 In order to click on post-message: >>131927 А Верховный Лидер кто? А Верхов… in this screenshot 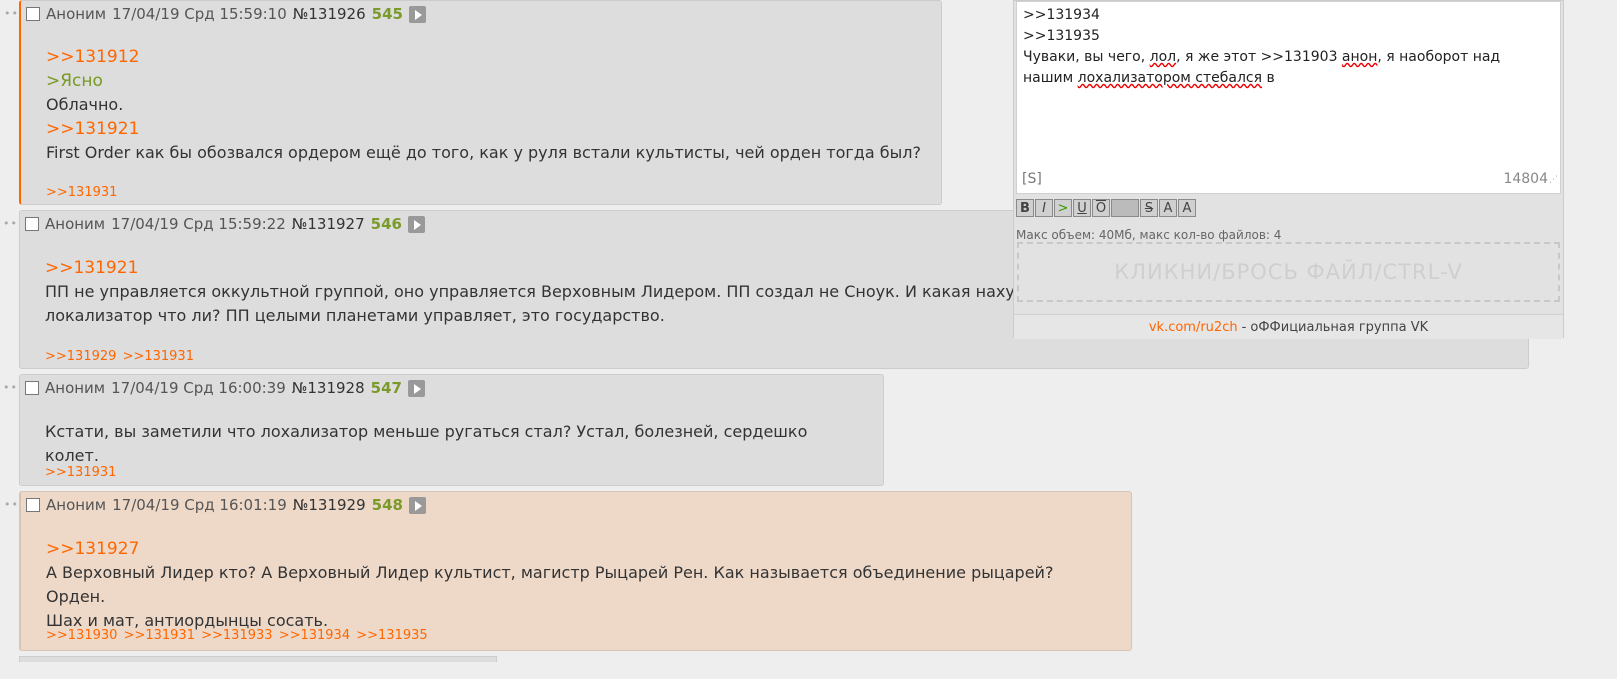, I will do `click(578, 585)`.